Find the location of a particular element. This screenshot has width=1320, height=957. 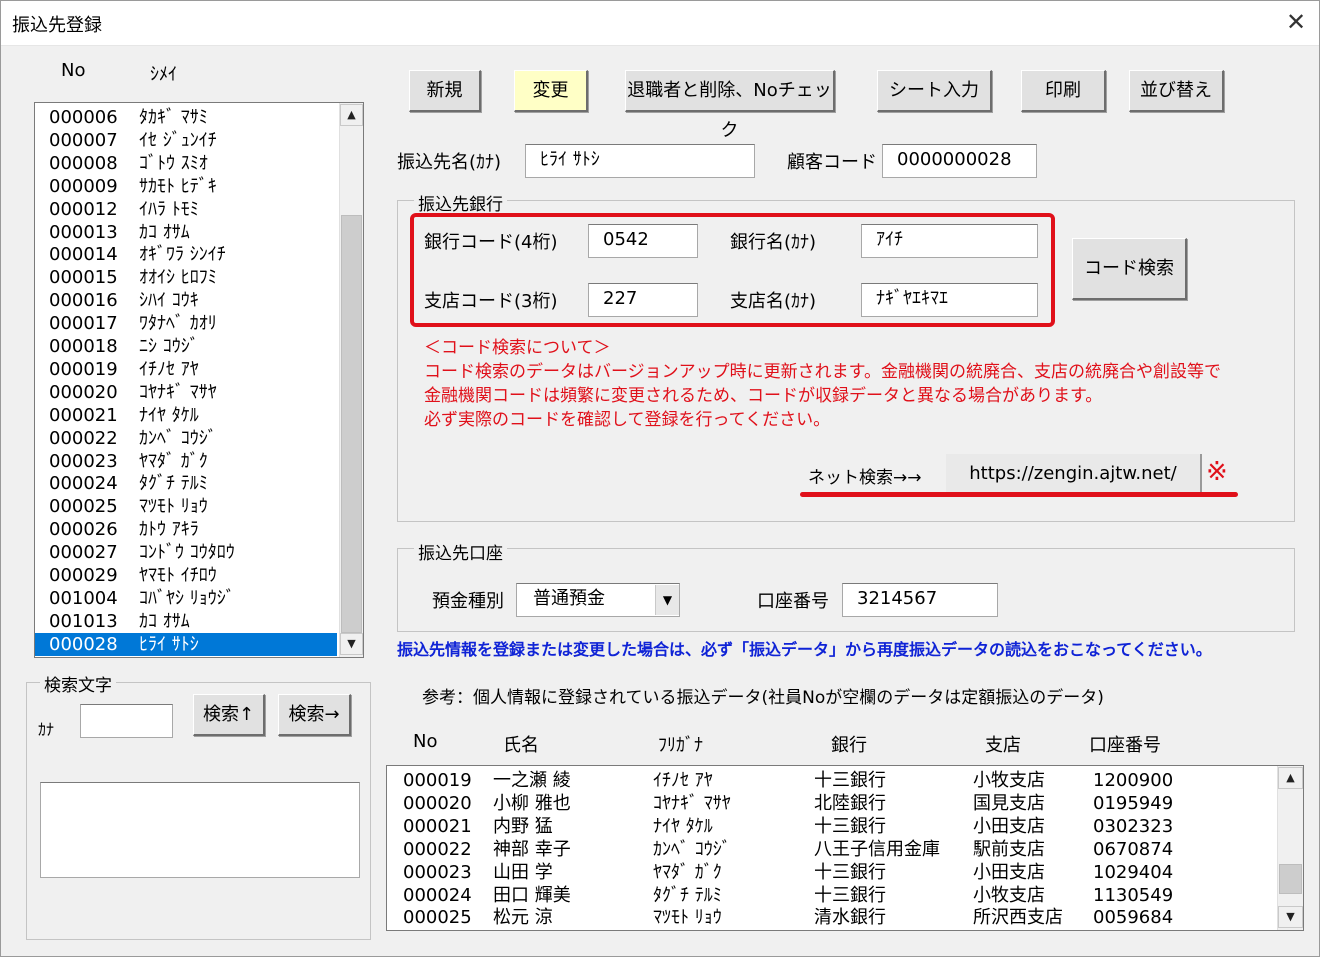

list-item: 000029 ﾔﾏﾓﾄ ｲﾁﾛｳ is located at coordinates (186, 575).